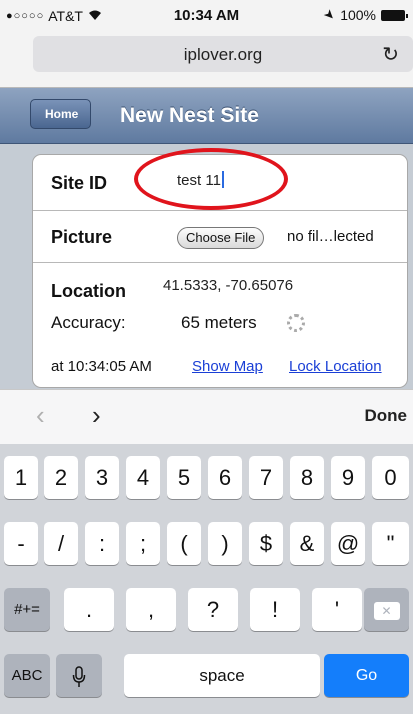 The height and width of the screenshot is (714, 413). What do you see at coordinates (219, 322) in the screenshot?
I see `accuracy-value: 65 meters` at bounding box center [219, 322].